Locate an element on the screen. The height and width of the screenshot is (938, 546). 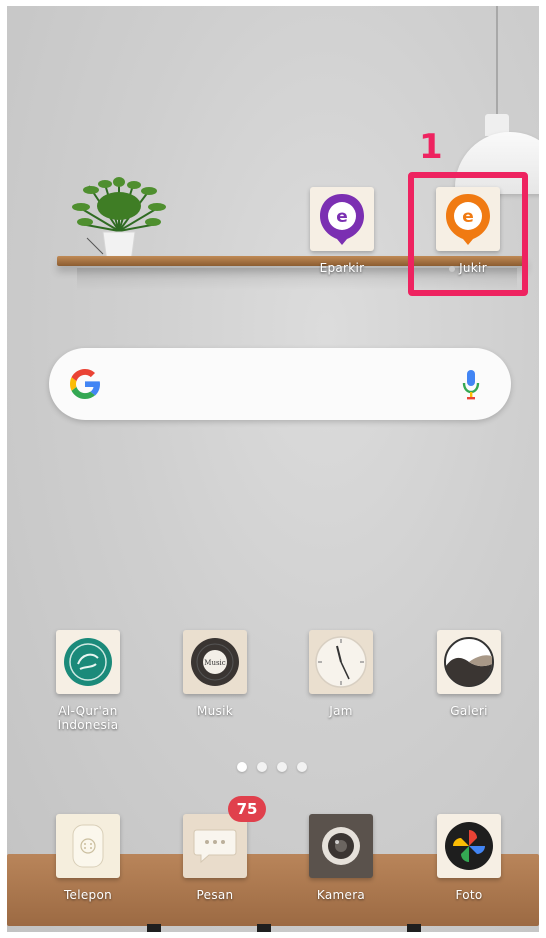
music-icon: Music is located at coordinates (215, 662).